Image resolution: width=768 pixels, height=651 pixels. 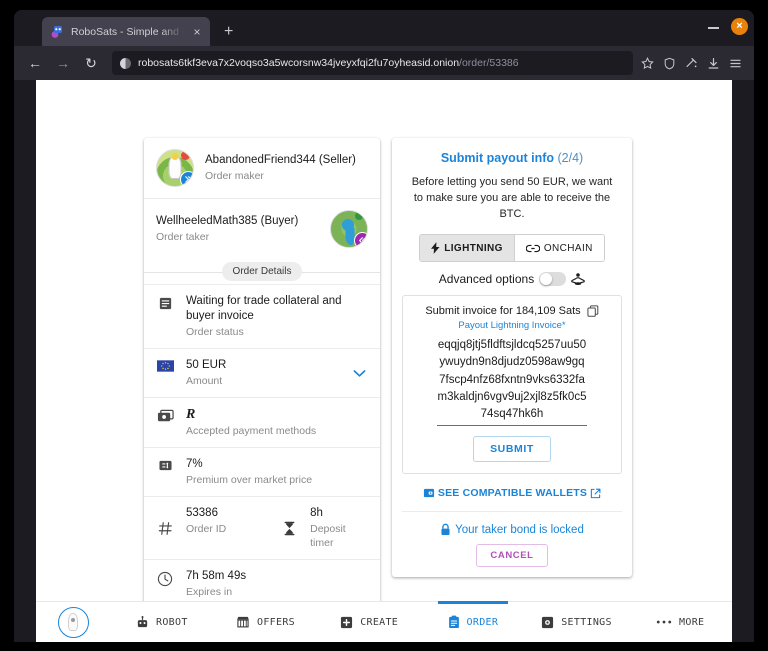 What do you see at coordinates (553, 279) in the screenshot?
I see `advanced-options-toggle` at bounding box center [553, 279].